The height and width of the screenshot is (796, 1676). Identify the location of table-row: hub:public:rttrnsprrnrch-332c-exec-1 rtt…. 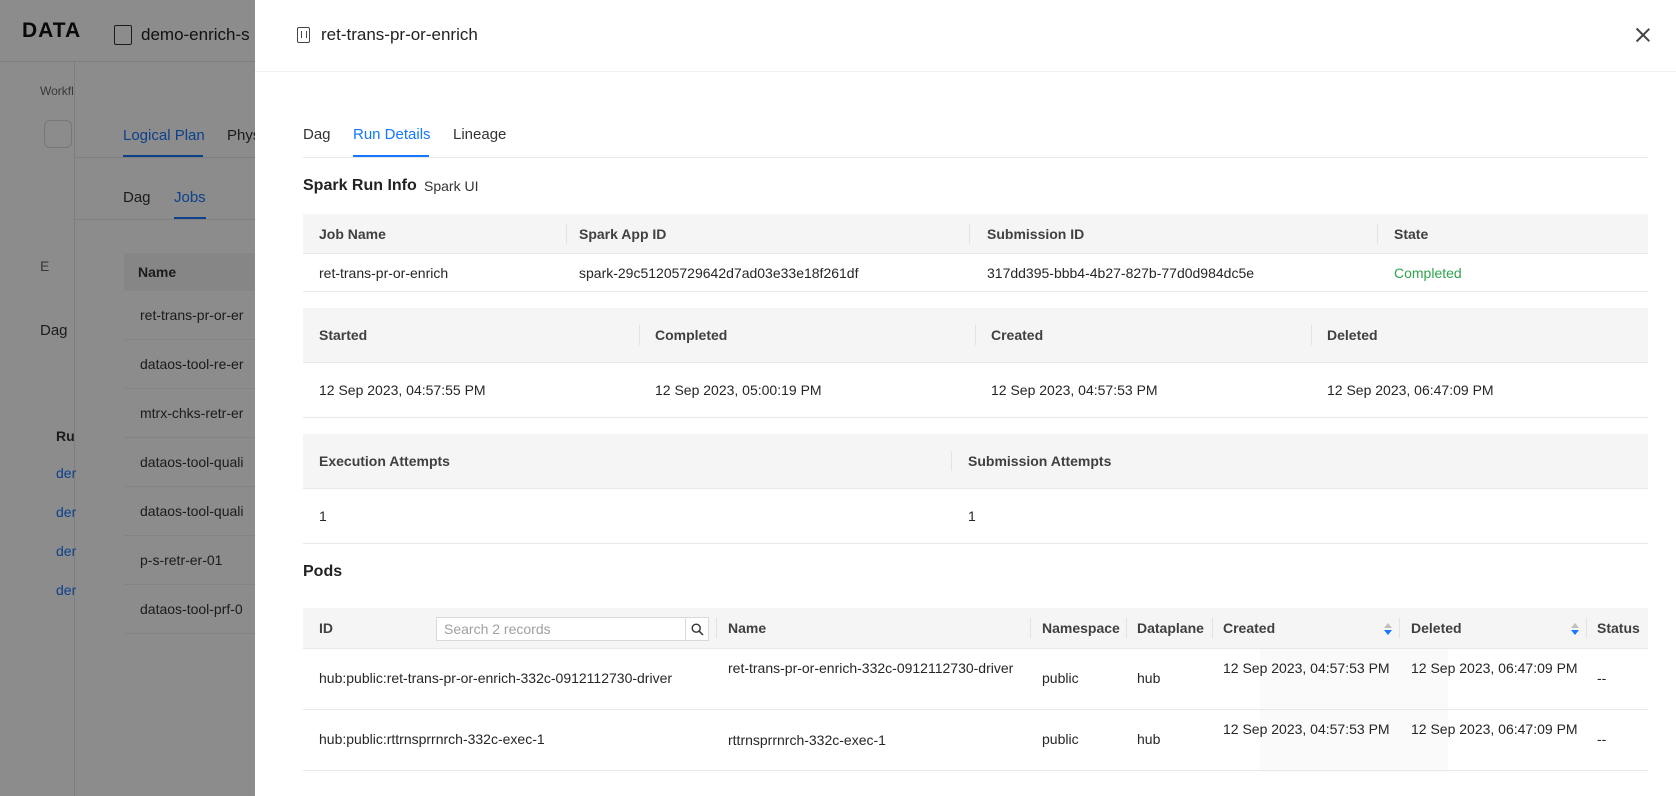
(975, 740).